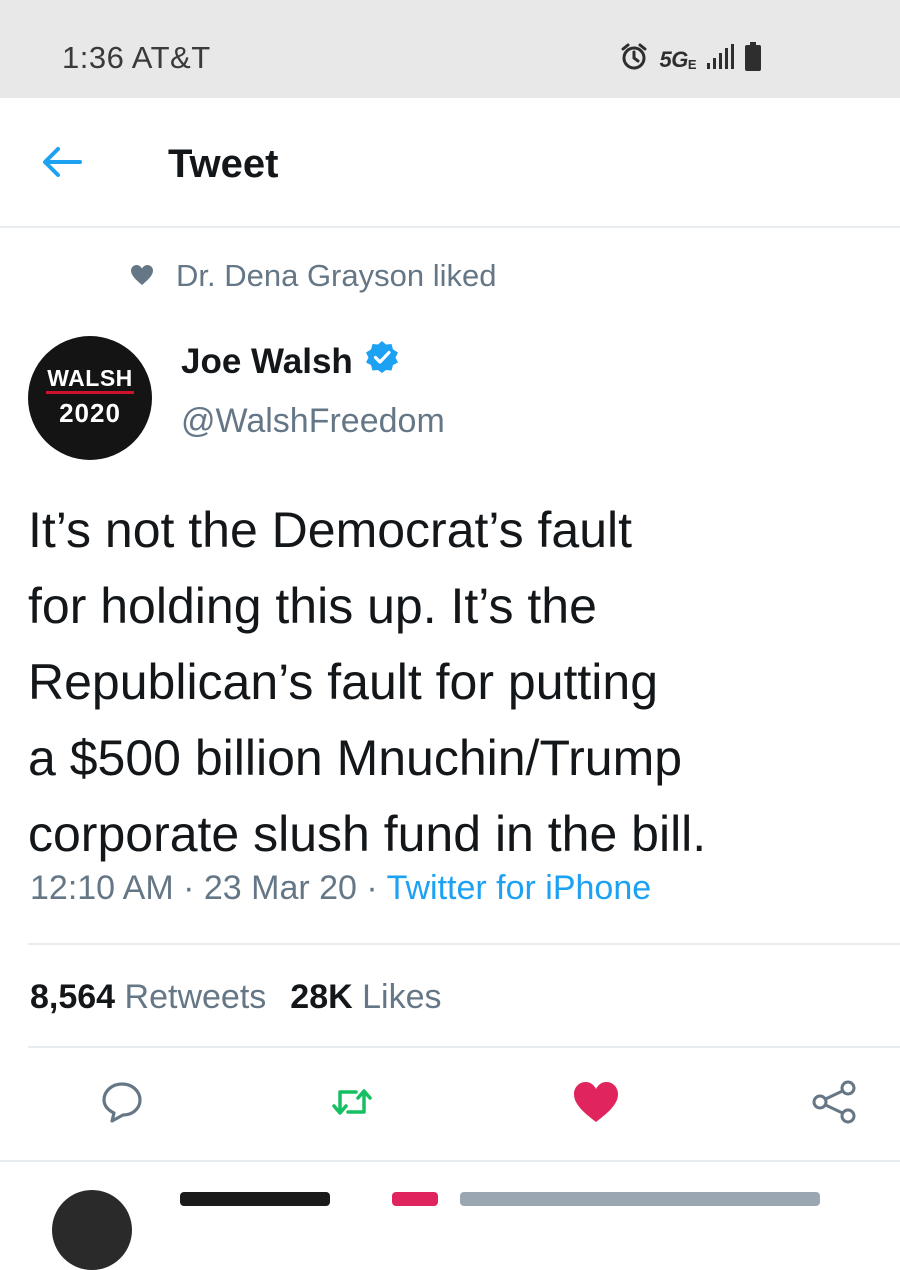  Describe the element at coordinates (673, 59) in the screenshot. I see `network-type: 5G` at that location.